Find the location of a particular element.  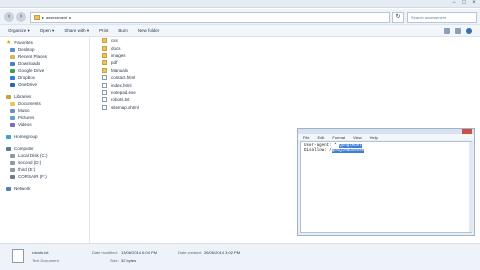

sidebar-item-videos: Videos is located at coordinates (44, 124).